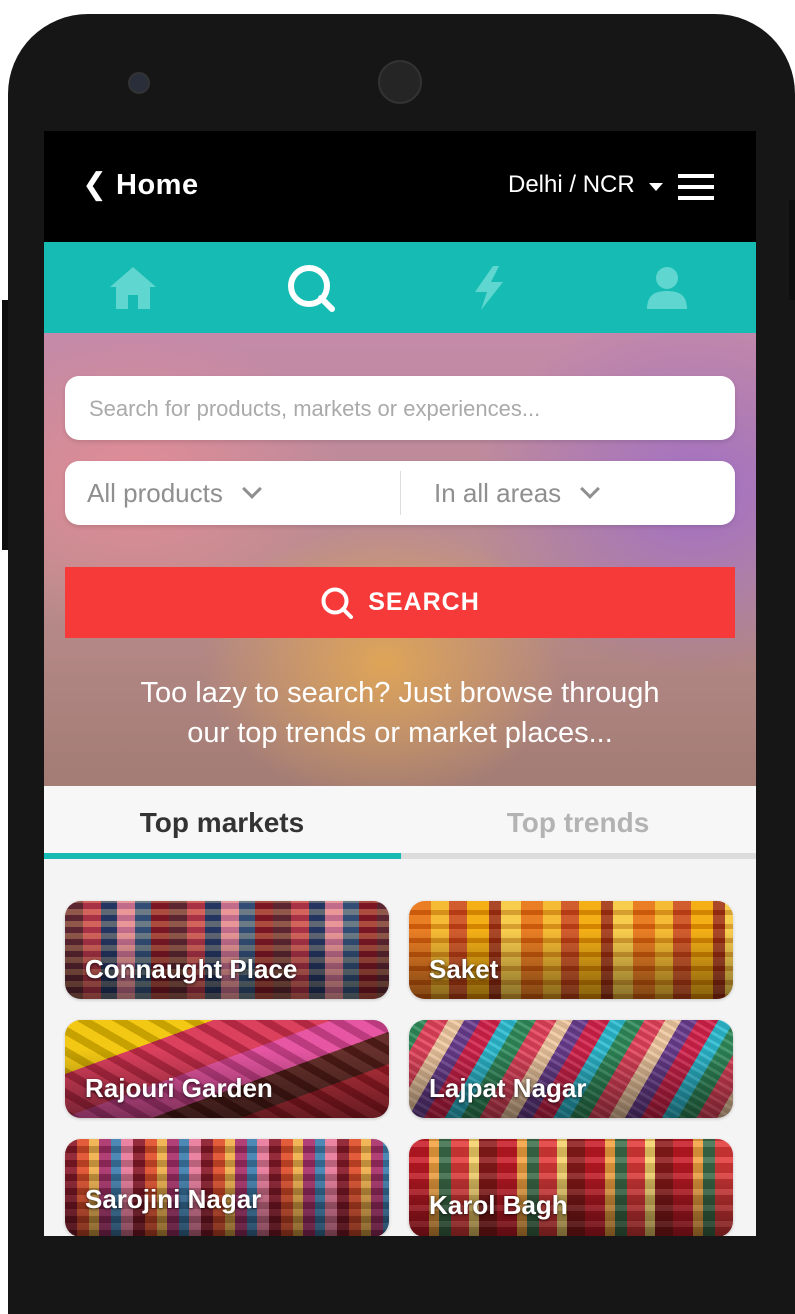  What do you see at coordinates (179, 1088) in the screenshot?
I see `market-card-label: Rajouri Garden` at bounding box center [179, 1088].